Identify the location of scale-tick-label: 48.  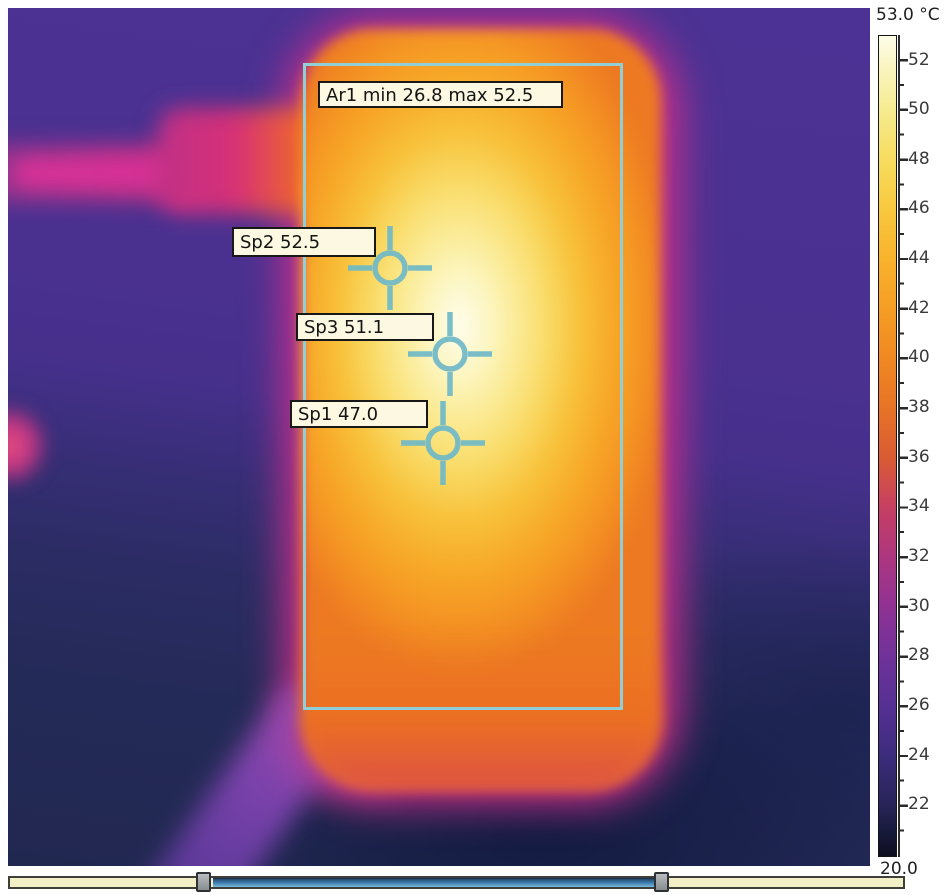
(919, 158).